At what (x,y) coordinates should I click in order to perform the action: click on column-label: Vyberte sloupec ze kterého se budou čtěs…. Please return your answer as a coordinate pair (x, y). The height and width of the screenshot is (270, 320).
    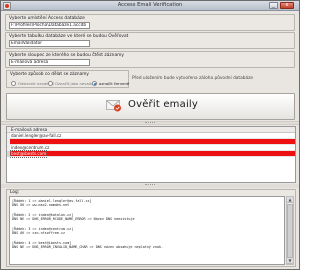
    Looking at the image, I should click on (67, 55).